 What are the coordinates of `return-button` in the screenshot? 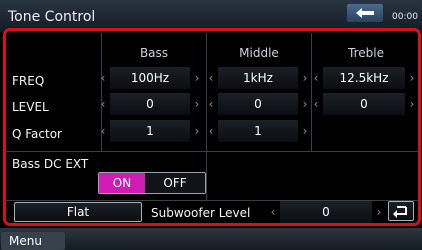 It's located at (401, 211).